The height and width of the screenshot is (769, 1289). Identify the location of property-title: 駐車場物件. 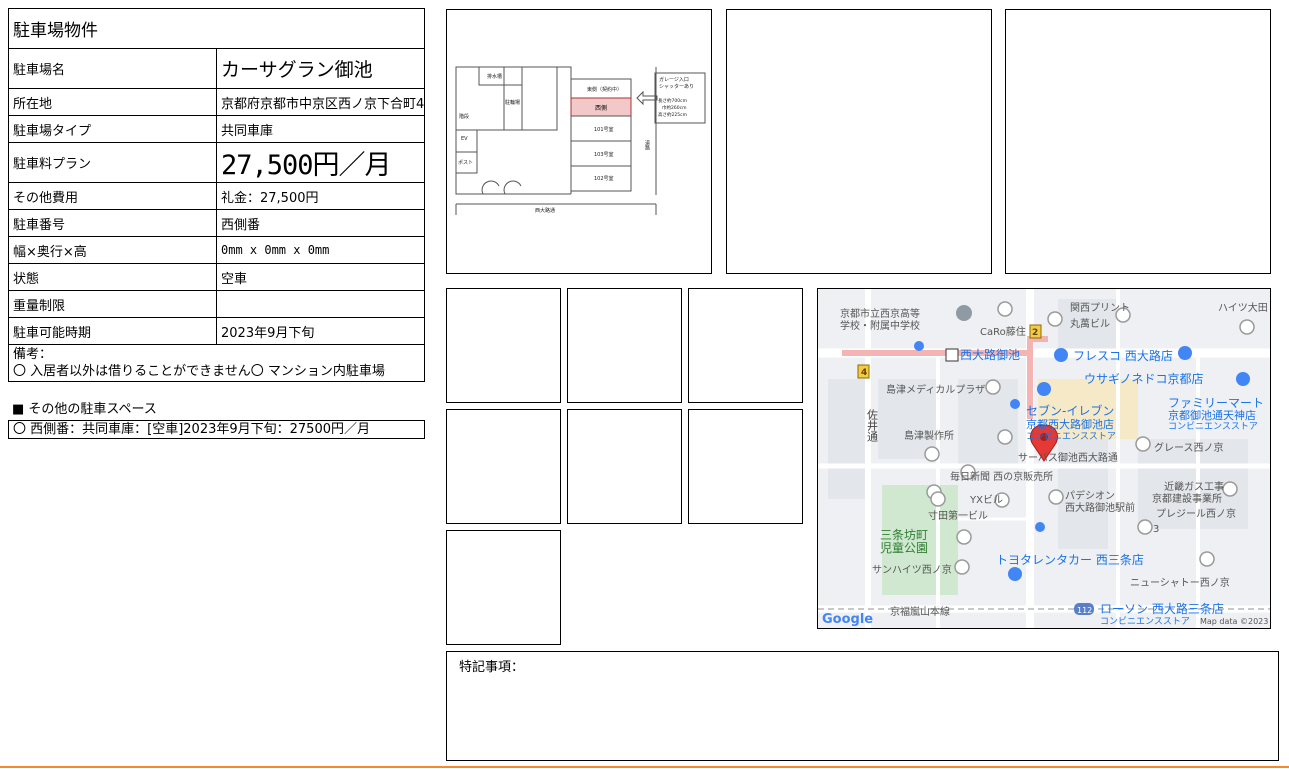
(216, 28).